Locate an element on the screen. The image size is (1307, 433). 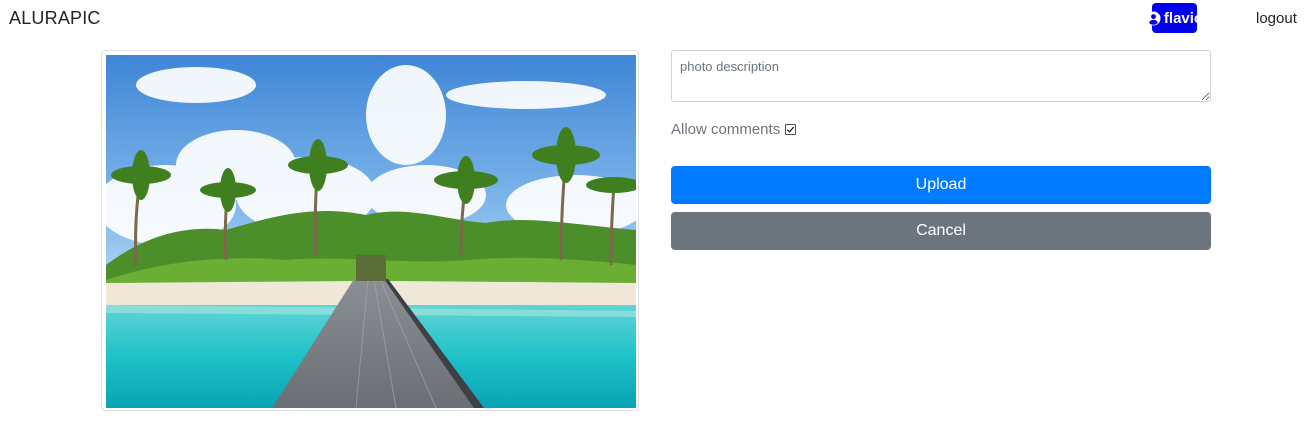
user-name: flavio is located at coordinates (1183, 18).